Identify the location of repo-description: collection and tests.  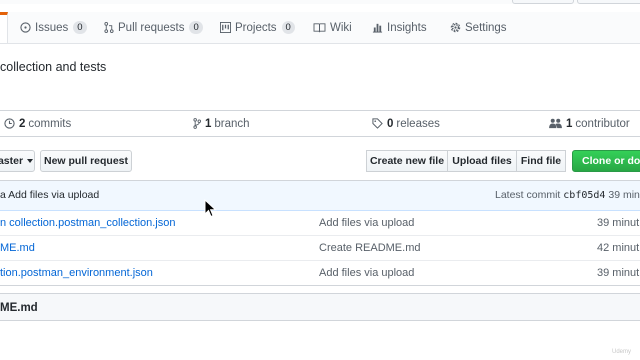
(53, 67).